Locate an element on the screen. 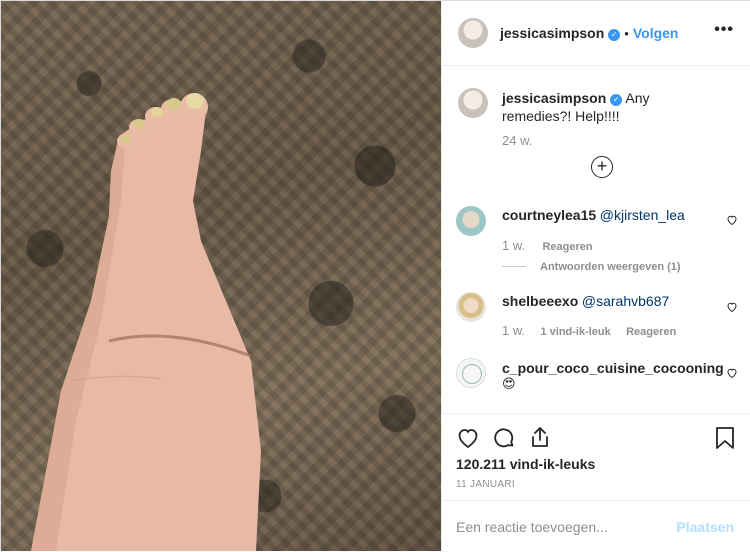 This screenshot has height=552, width=750. view-replies-row: Antwoorden weergeven (1) is located at coordinates (591, 266).